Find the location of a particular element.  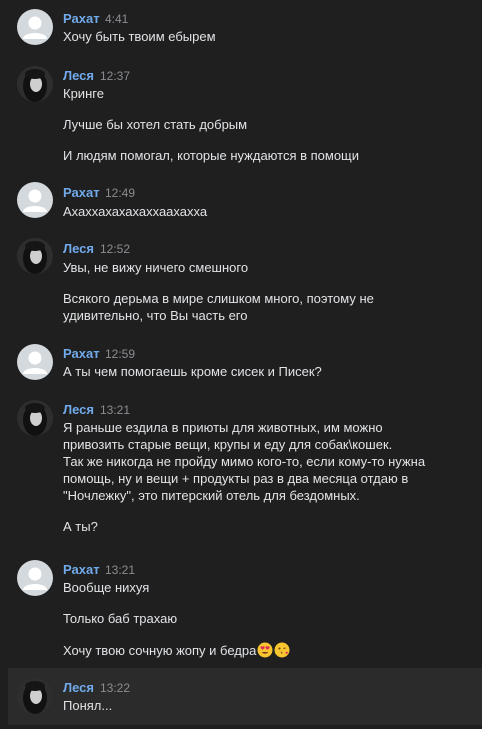

message-text: Хочу твою сочную жопу и бедра is located at coordinates (176, 650).